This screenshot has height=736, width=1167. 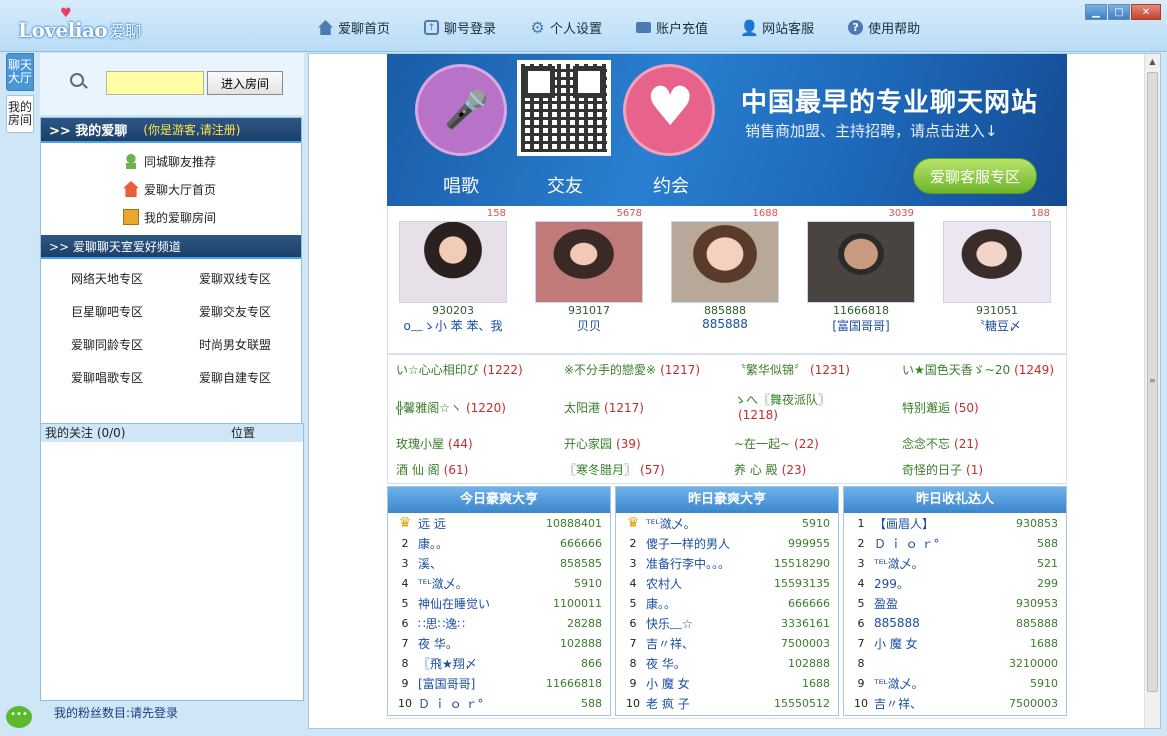 I want to click on table-row: 10 老 疯 子 15550512, so click(x=727, y=703).